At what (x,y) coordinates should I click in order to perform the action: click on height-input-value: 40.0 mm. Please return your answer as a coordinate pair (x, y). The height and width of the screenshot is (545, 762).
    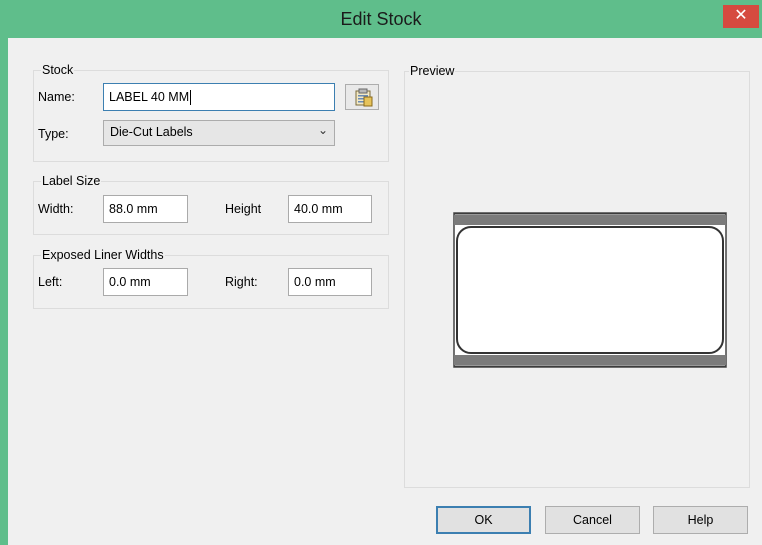
    Looking at the image, I should click on (318, 209).